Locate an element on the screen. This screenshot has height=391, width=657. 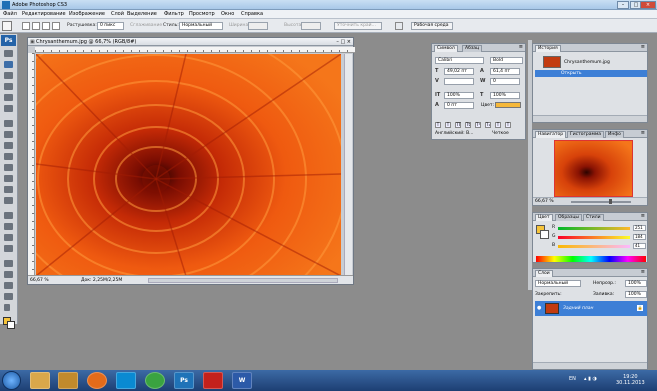
clock: 19:20 30.11.2013 is located at coordinates (630, 380).